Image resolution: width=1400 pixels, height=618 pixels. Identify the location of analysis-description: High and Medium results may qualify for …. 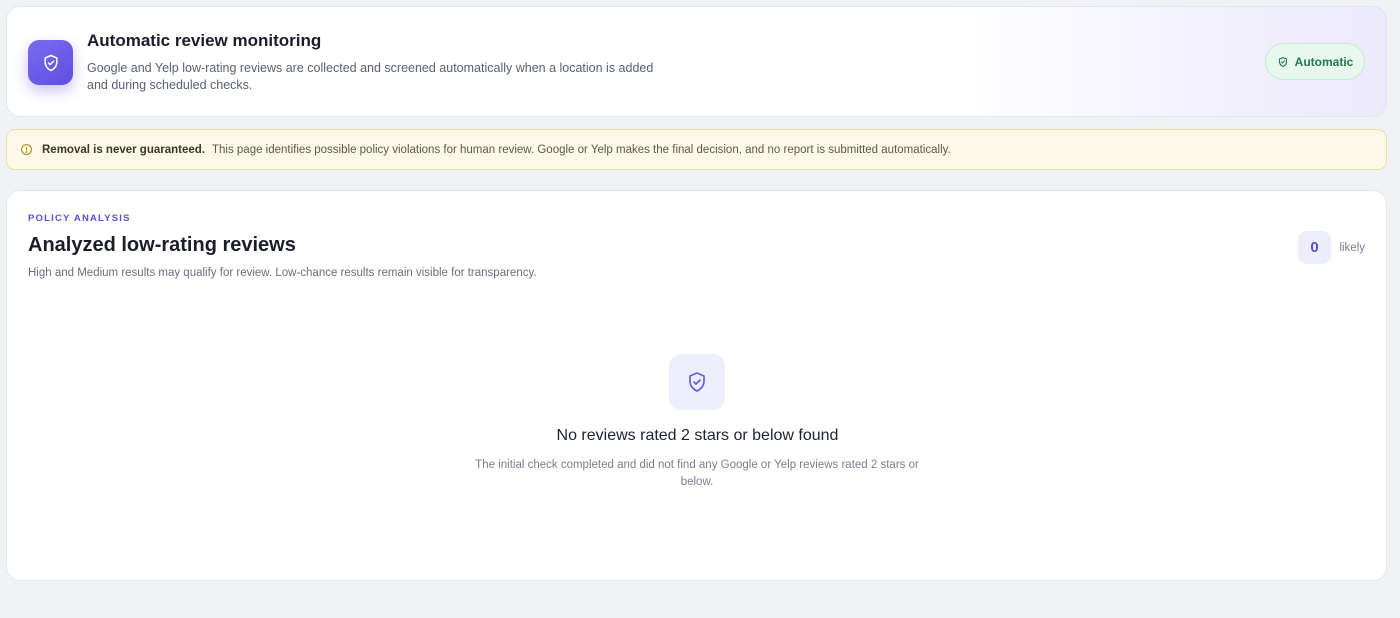
(282, 273).